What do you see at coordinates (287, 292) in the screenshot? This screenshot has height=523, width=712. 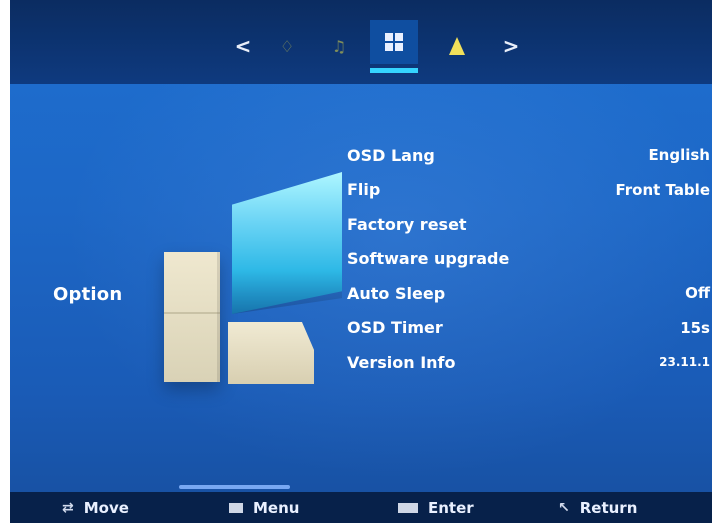 I see `option-illustration-panel-shade` at bounding box center [287, 292].